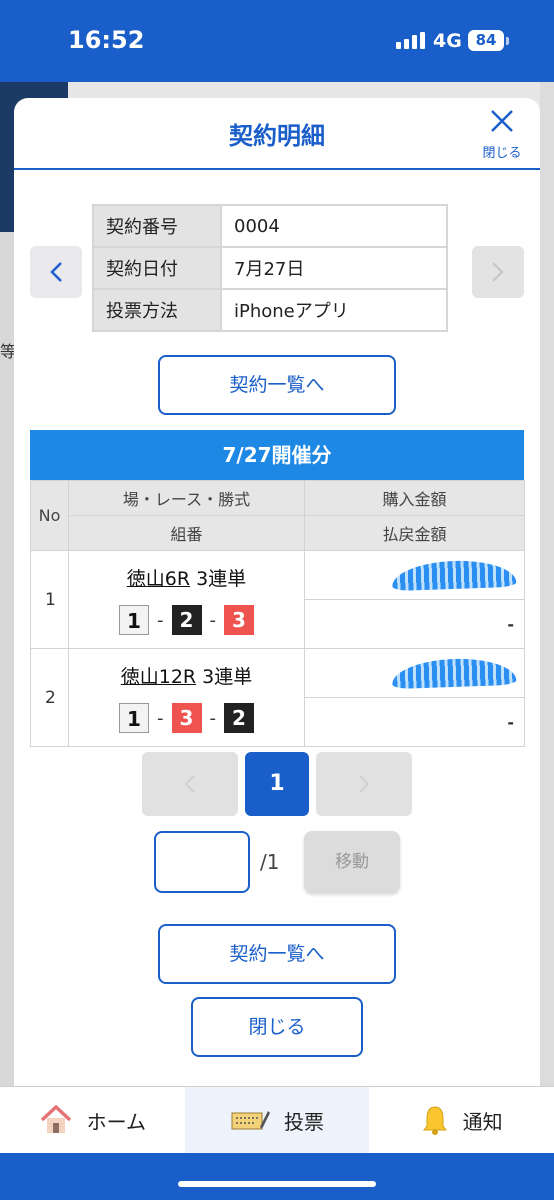 The image size is (554, 1200). What do you see at coordinates (334, 268) in the screenshot?
I see `info-value: 7月27日` at bounding box center [334, 268].